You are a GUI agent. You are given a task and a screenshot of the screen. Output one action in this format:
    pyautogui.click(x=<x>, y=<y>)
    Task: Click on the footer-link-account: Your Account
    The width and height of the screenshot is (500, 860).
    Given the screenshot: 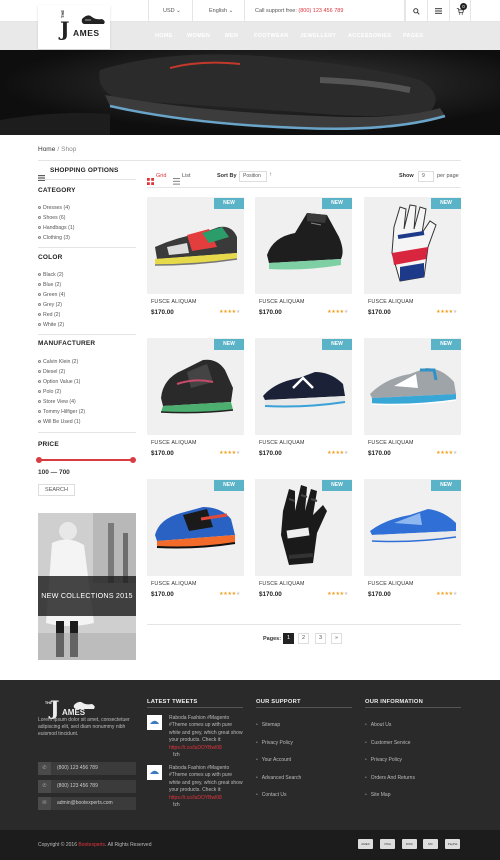 What is the action you would take?
    pyautogui.click(x=278, y=765)
    